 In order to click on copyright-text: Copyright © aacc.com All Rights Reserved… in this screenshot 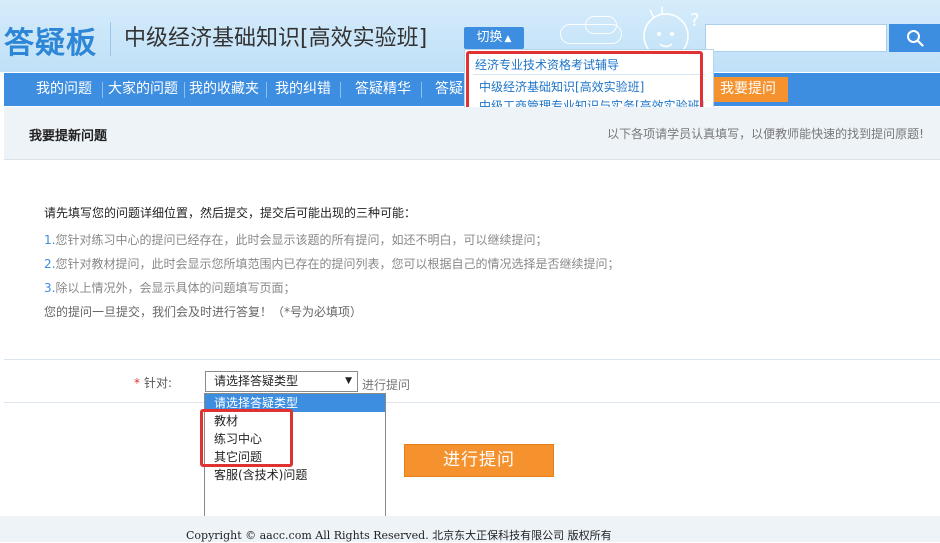, I will do `click(399, 535)`.